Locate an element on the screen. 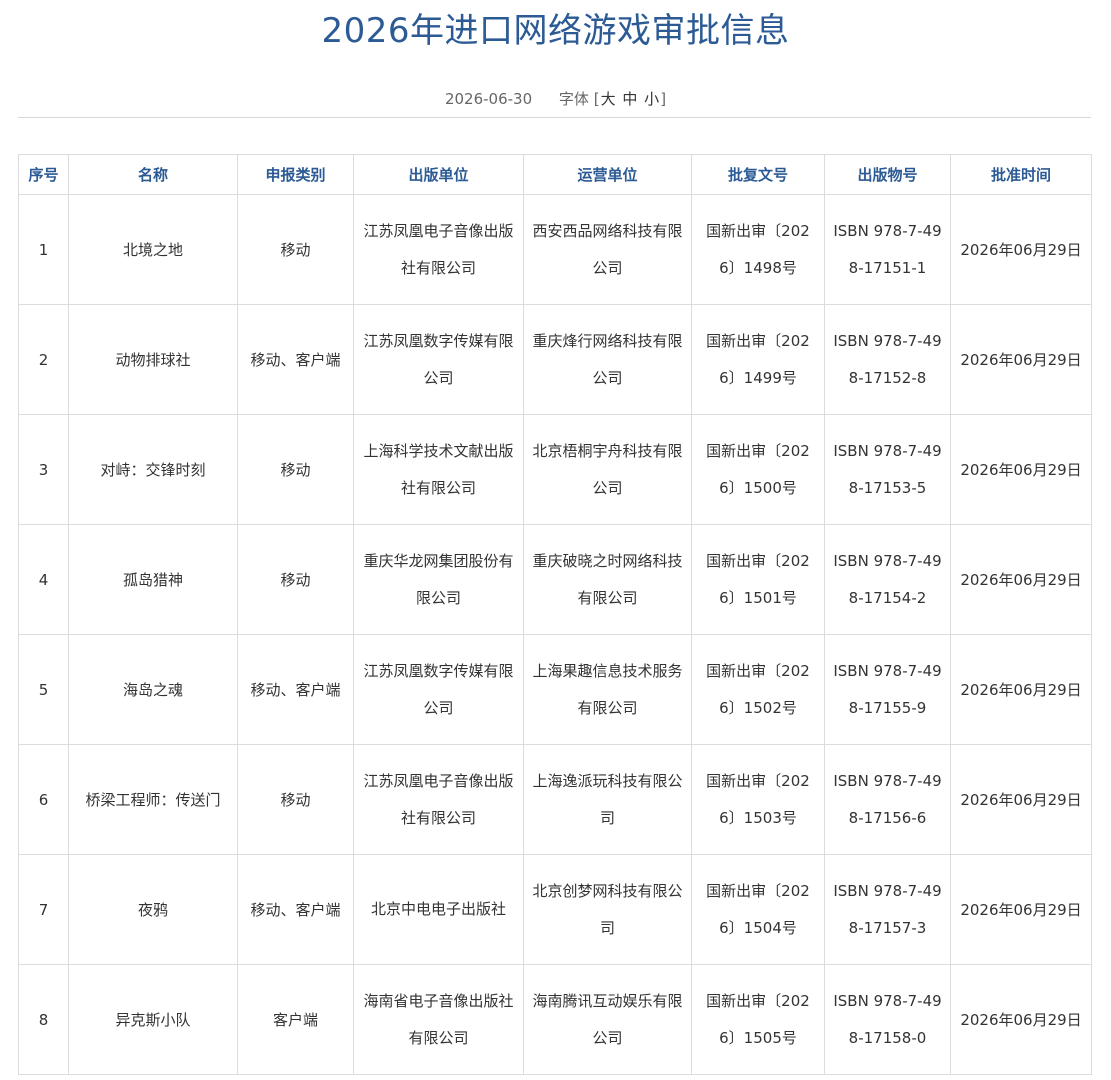 The width and height of the screenshot is (1111, 1080). cell-isbn: ISBN 978-7-498-17155-9 is located at coordinates (887, 689).